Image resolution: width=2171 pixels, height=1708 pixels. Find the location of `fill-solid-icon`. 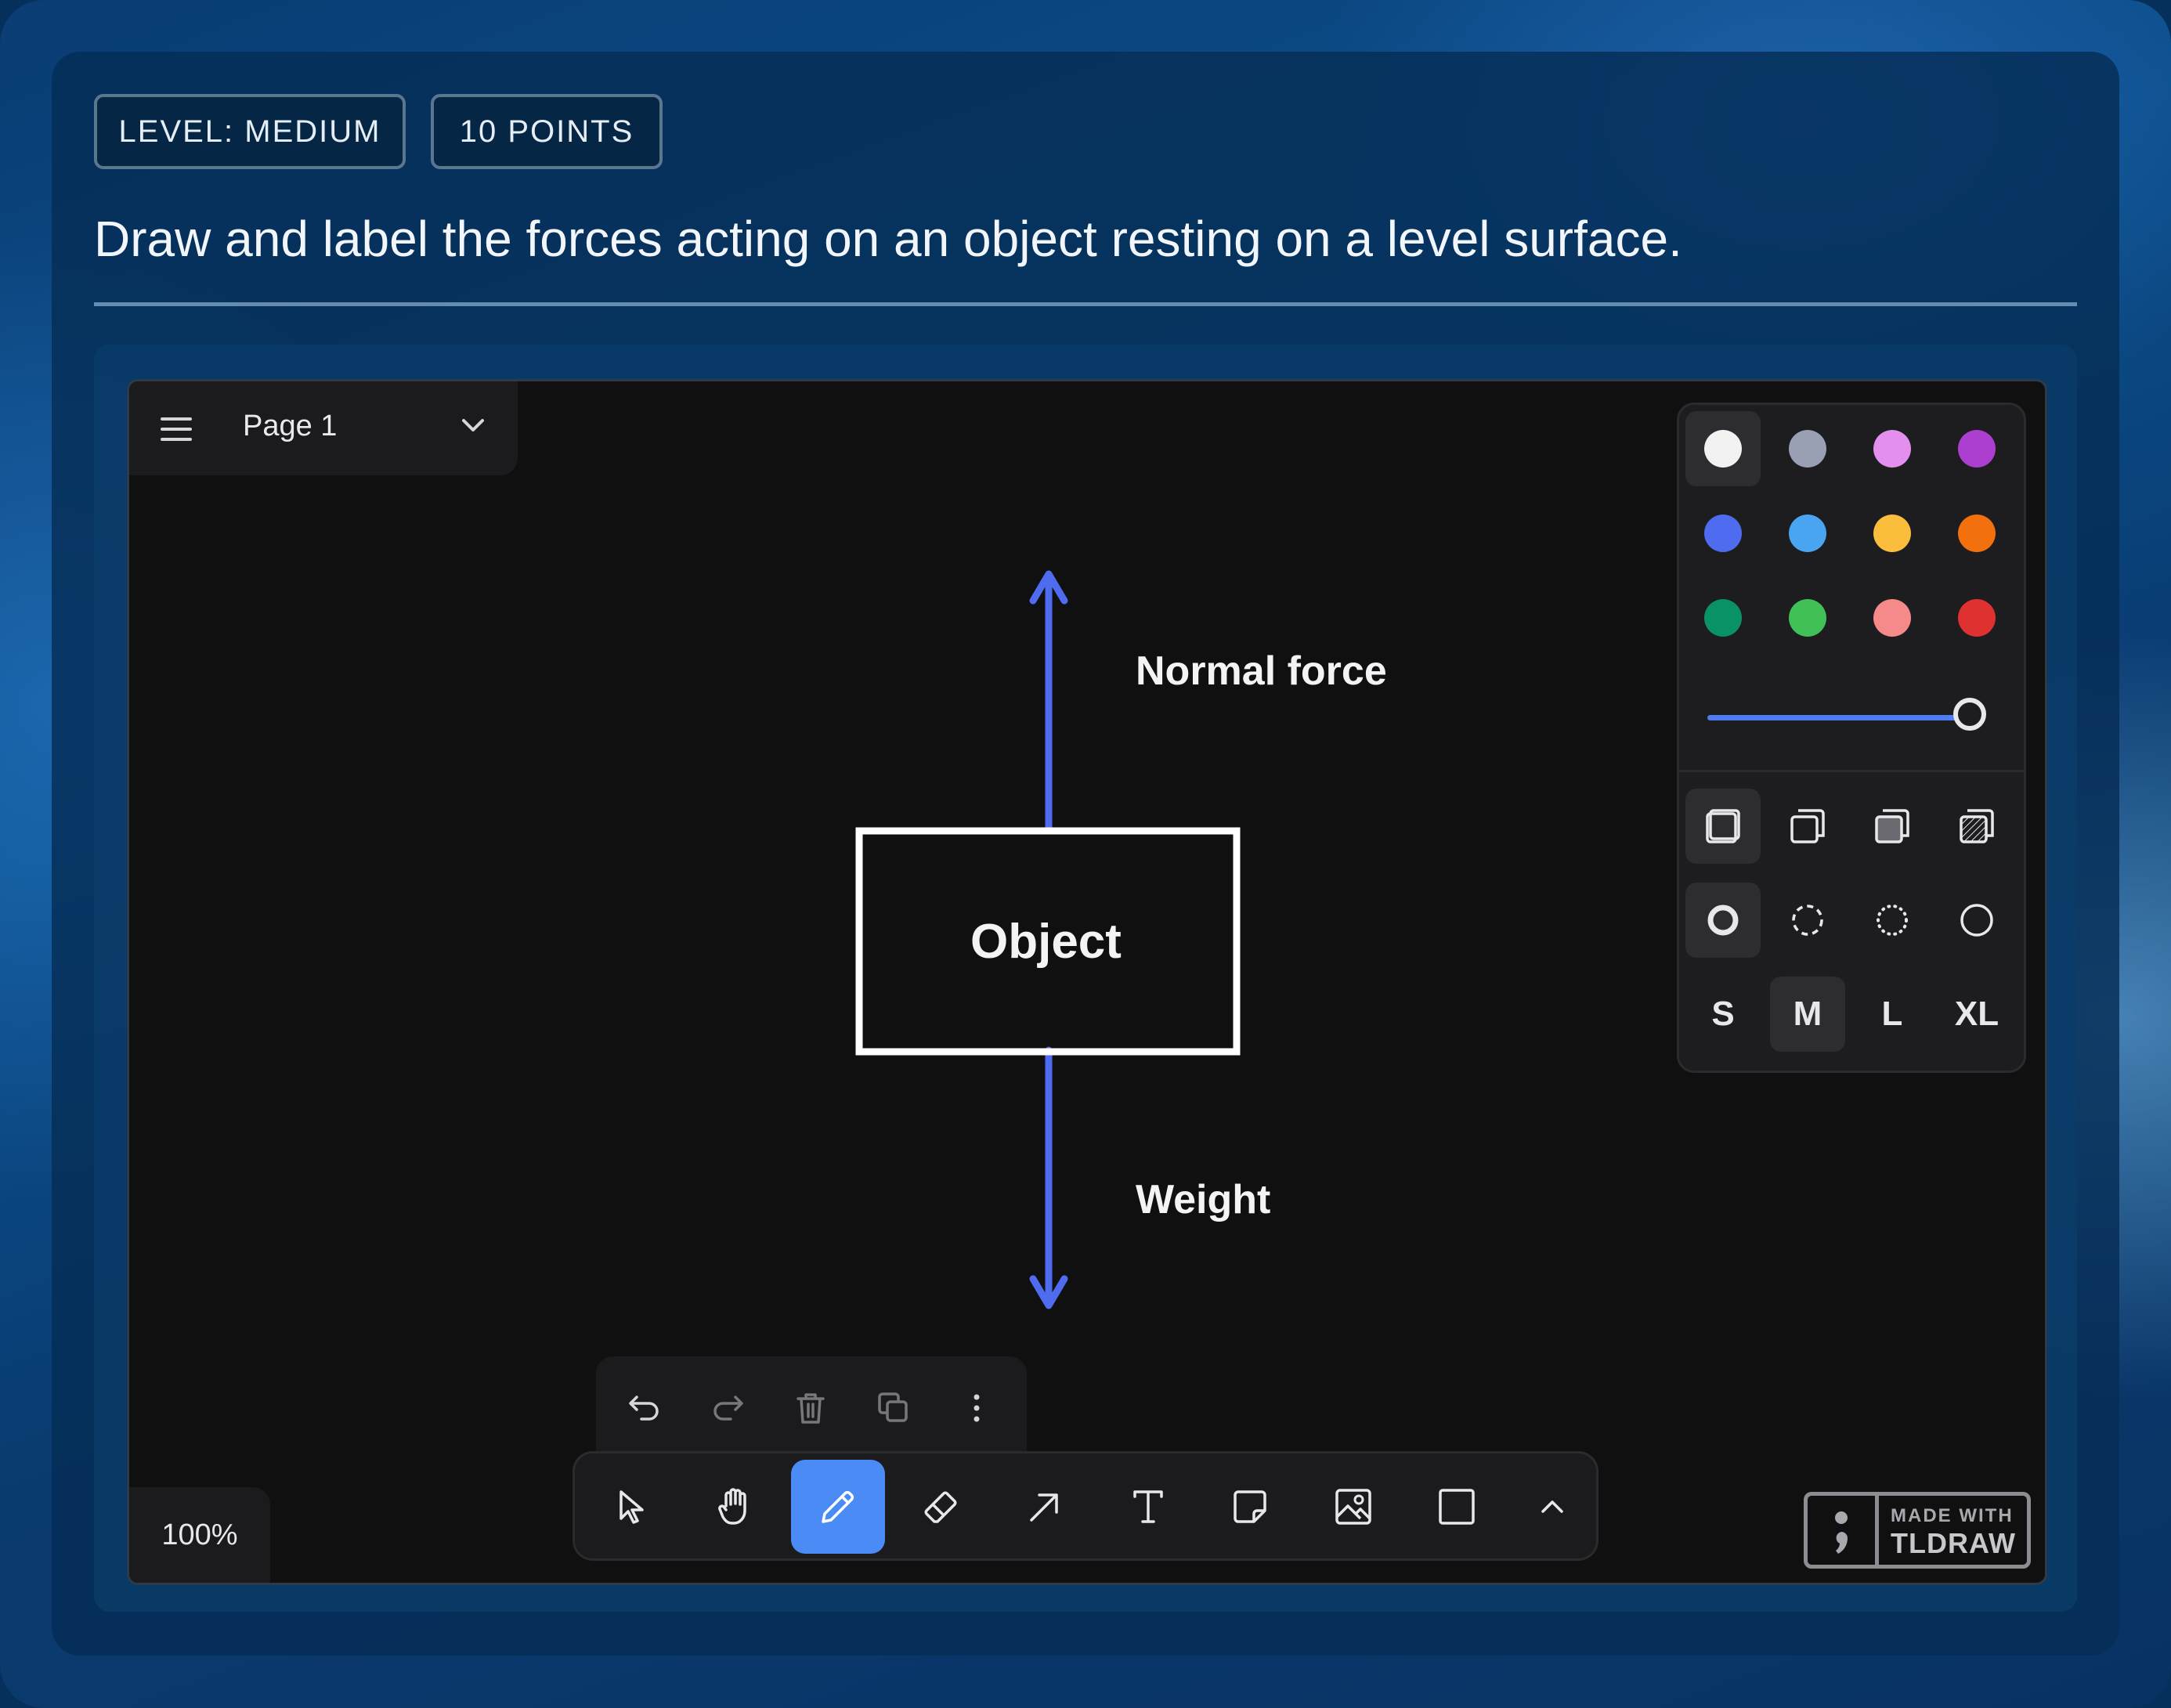

fill-solid-icon is located at coordinates (1892, 826).